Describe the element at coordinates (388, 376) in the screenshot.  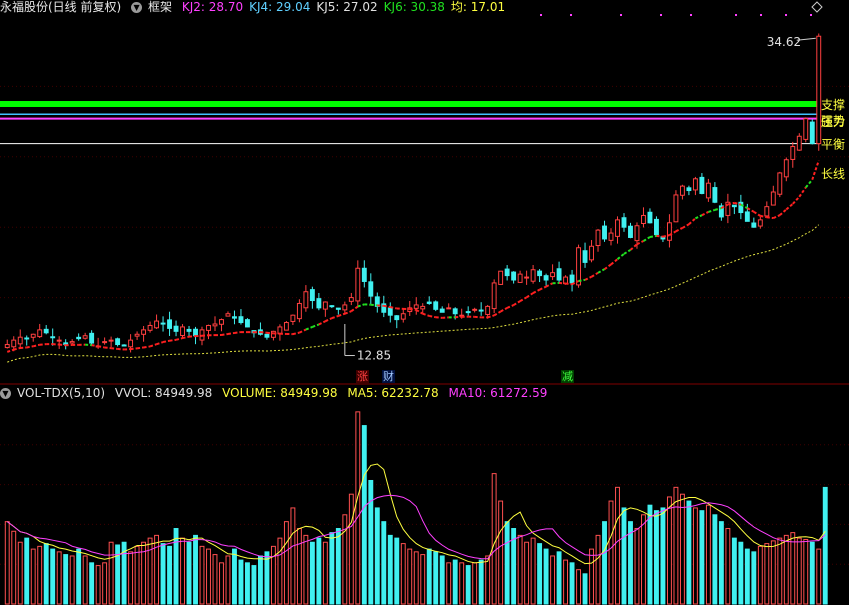
I see `event-tag: 财` at that location.